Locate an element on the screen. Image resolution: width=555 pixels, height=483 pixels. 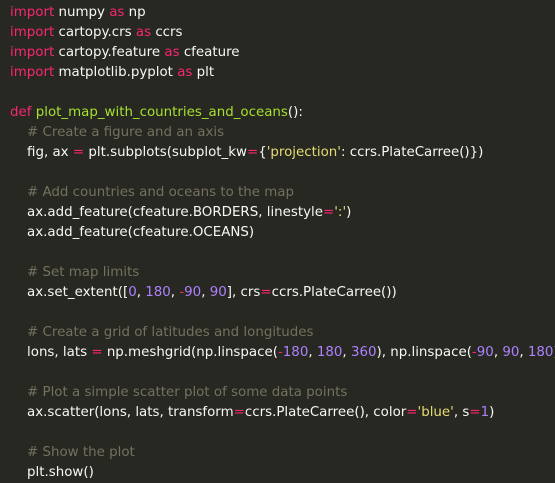
code-token: plt.subplots(subplot_kw is located at coordinates (165, 152).